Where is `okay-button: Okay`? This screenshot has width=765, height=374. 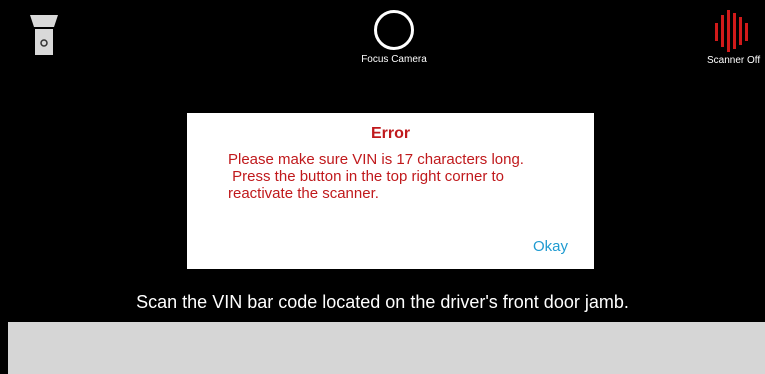 okay-button: Okay is located at coordinates (550, 247).